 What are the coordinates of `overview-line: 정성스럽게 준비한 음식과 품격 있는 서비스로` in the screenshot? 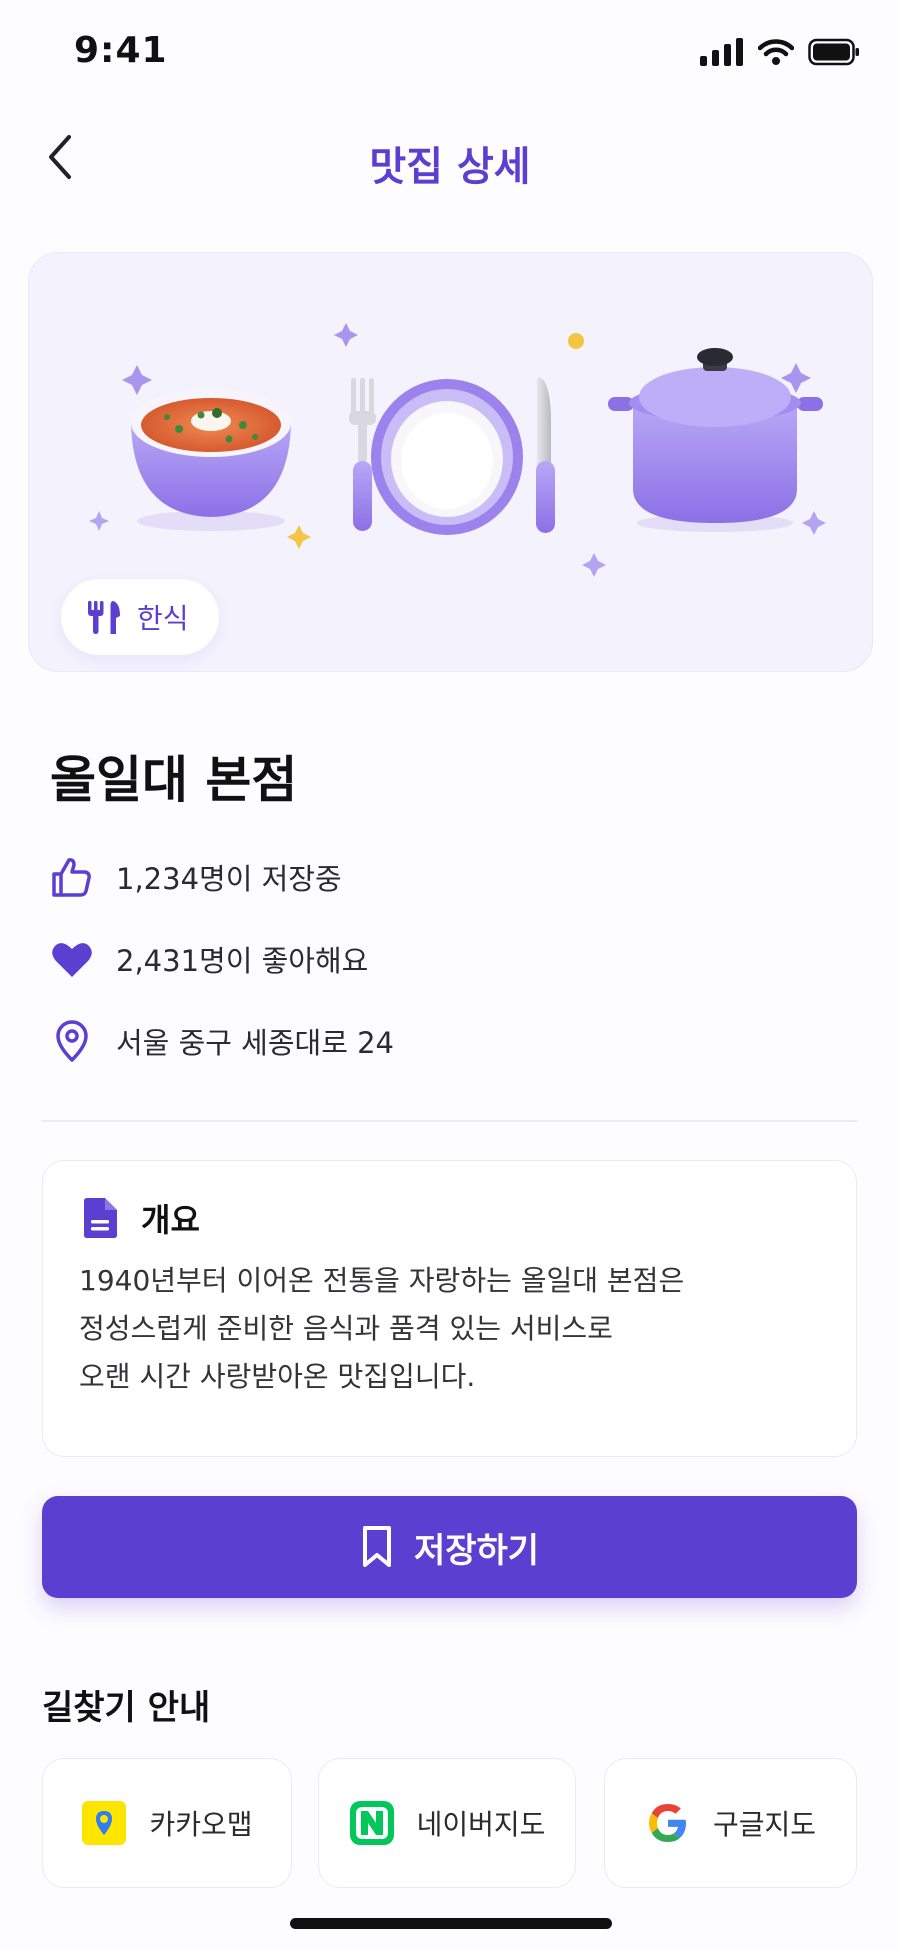 It's located at (346, 1328).